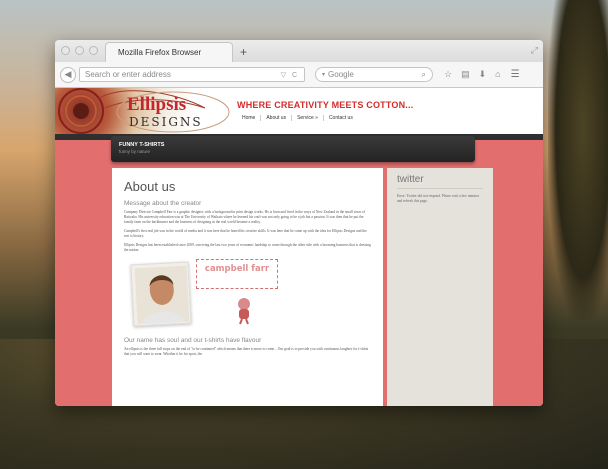  I want to click on site-navigation: Home About us Service » Contact us, so click(390, 118).